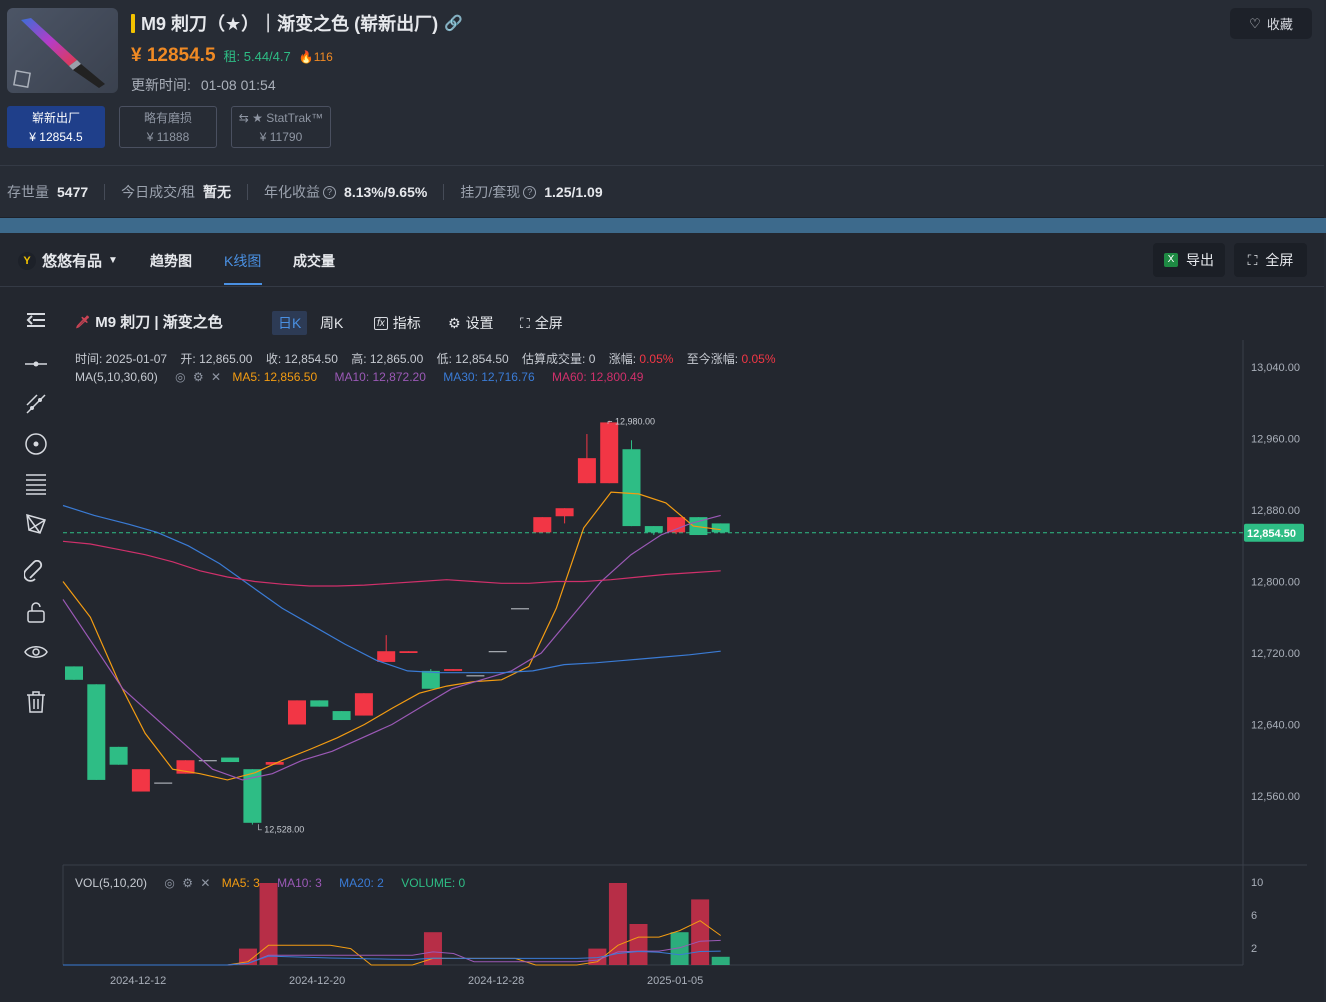 This screenshot has width=1326, height=1002. Describe the element at coordinates (36, 364) in the screenshot. I see `horizontal-line-tool-icon` at that location.